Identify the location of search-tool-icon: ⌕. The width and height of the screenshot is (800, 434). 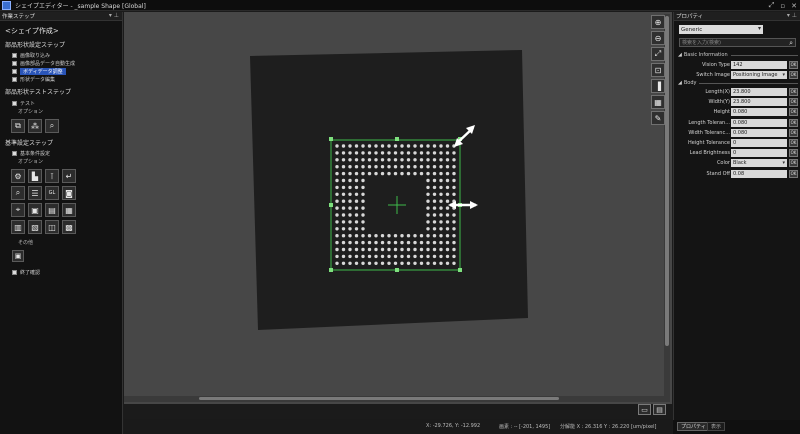
(18, 193).